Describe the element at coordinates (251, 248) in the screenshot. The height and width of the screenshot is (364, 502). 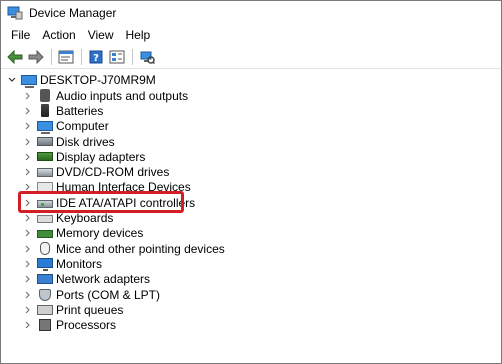
I see `tree-item-mice: Mice and other pointing devices` at that location.